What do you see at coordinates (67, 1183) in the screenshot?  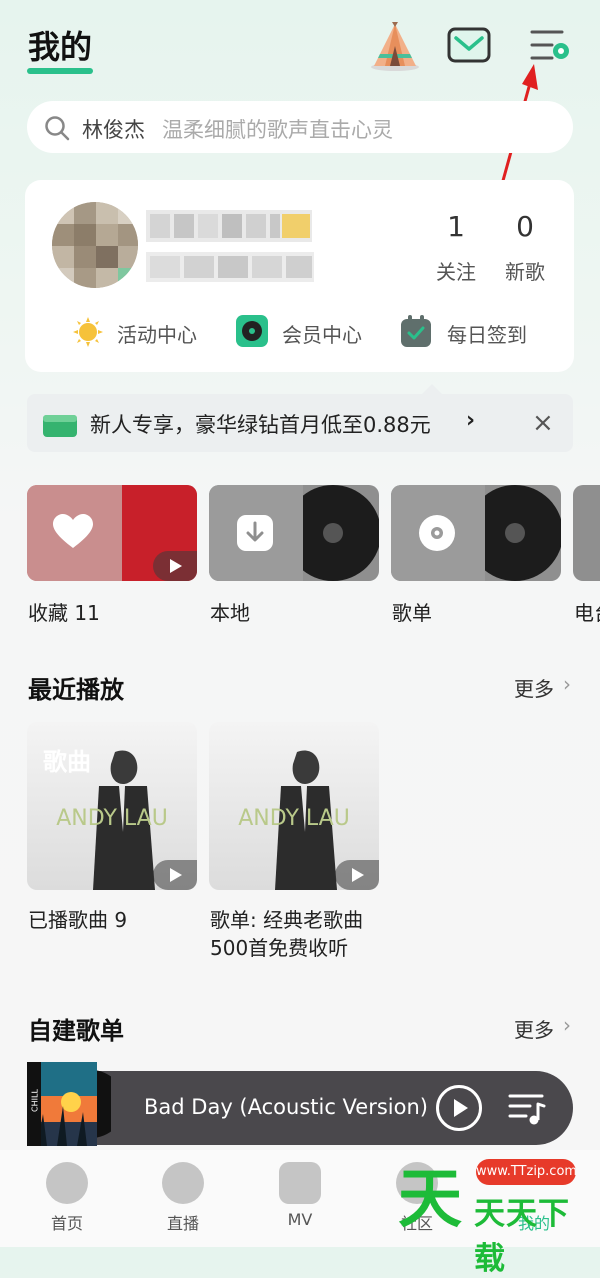 I see `home-icon` at bounding box center [67, 1183].